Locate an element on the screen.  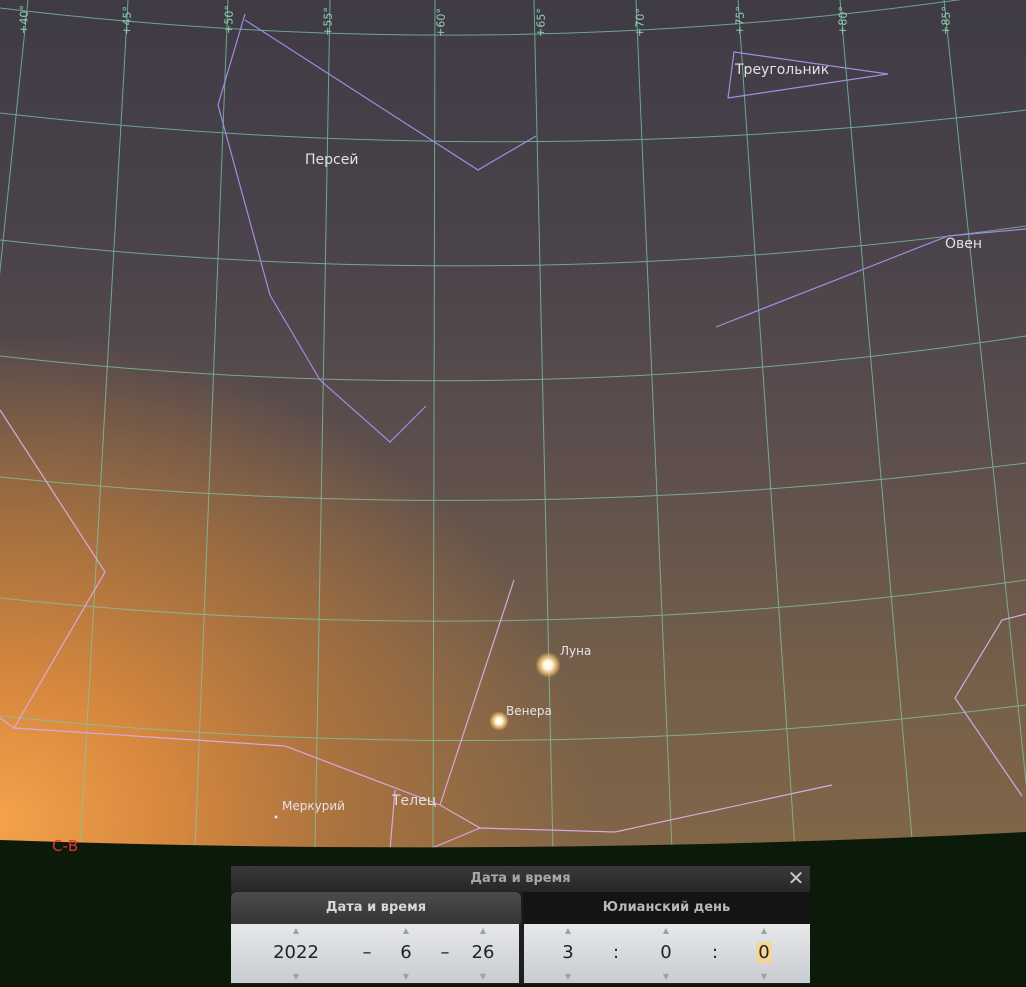
ra-label: +40° is located at coordinates (24, 19).